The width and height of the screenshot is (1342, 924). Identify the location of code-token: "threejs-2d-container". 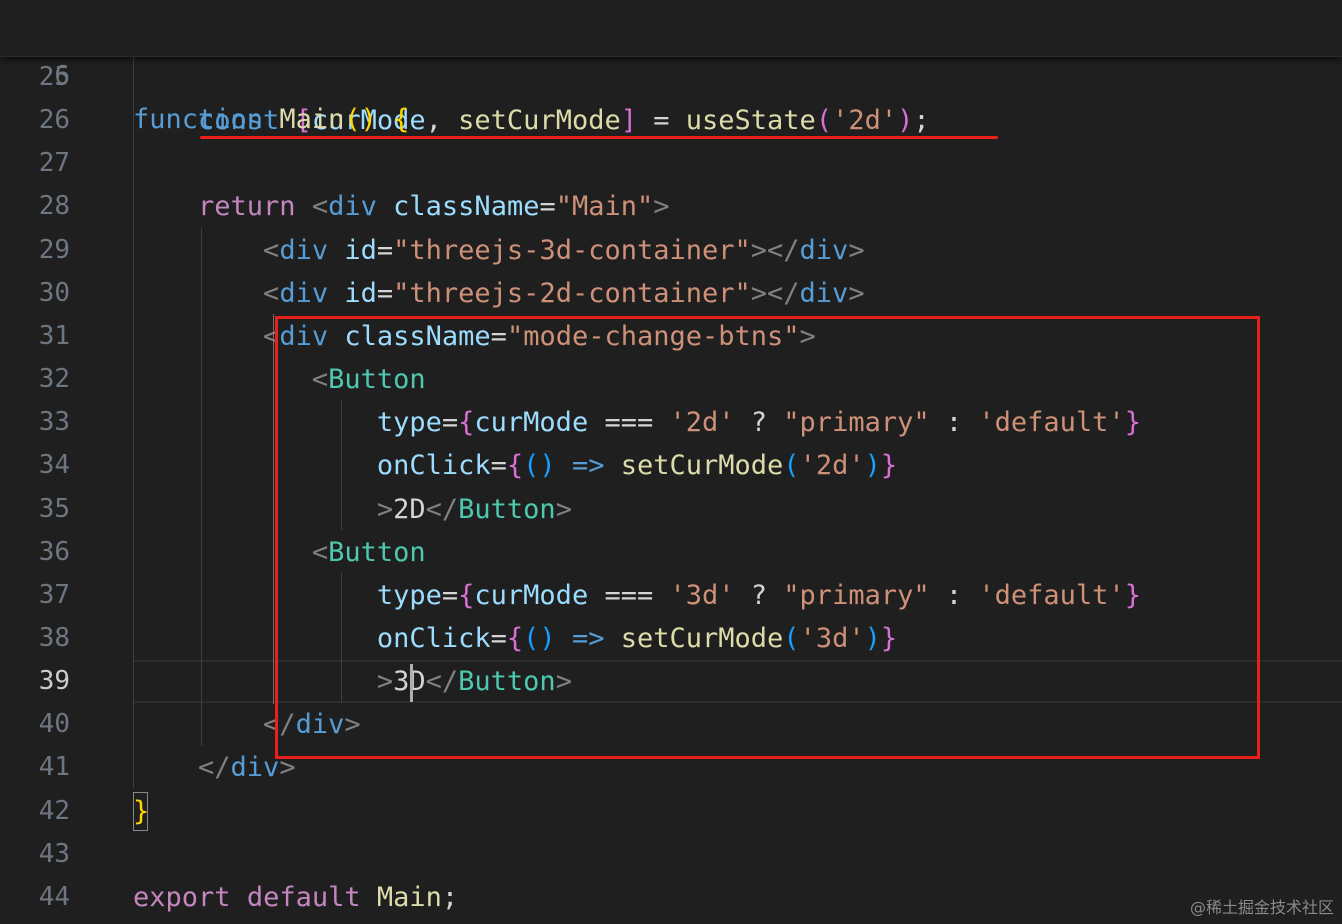
(572, 293).